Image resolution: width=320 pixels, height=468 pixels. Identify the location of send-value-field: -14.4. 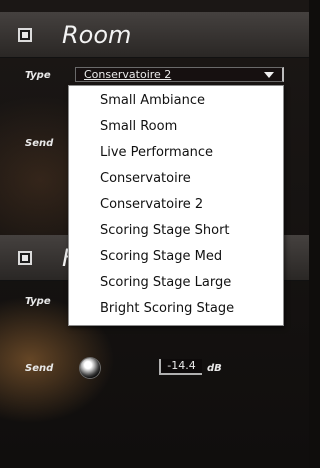
(180, 367).